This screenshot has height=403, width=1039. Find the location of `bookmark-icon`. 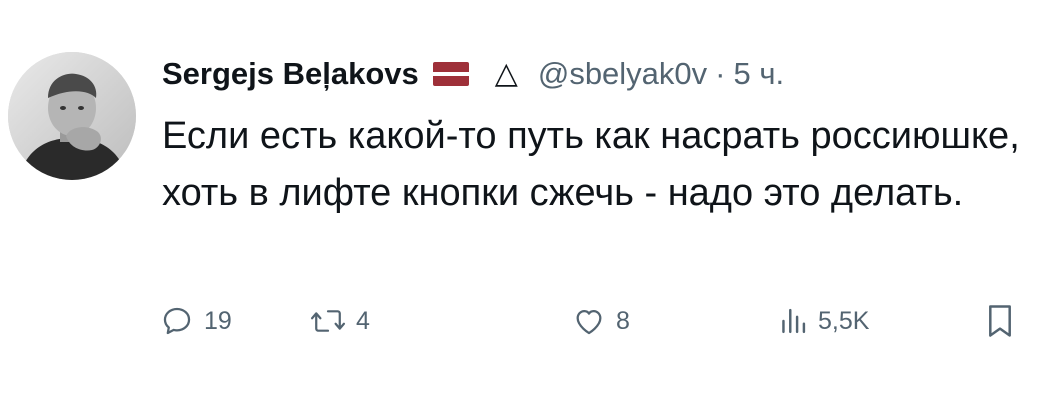

bookmark-icon is located at coordinates (1000, 321).